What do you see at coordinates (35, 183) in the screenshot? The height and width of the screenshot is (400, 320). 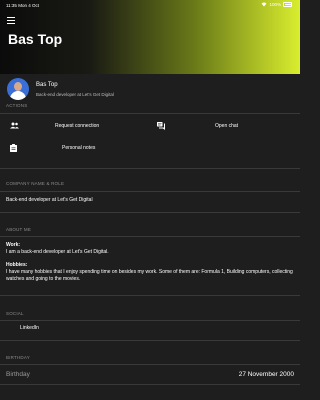 I see `section-label-company: COMPANY NAME & ROLE` at bounding box center [35, 183].